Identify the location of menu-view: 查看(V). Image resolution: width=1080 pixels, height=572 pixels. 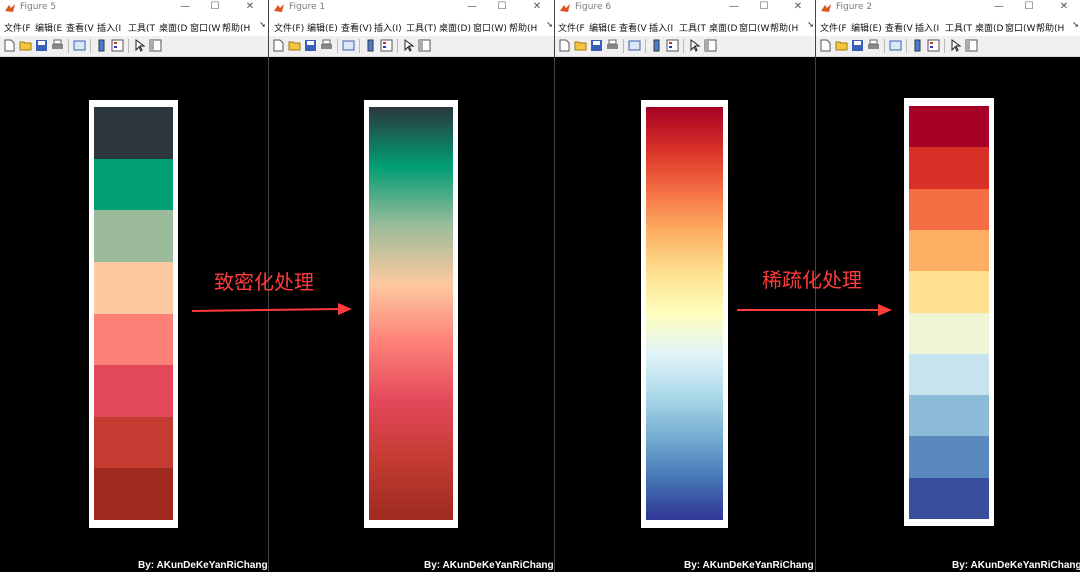
(356, 27).